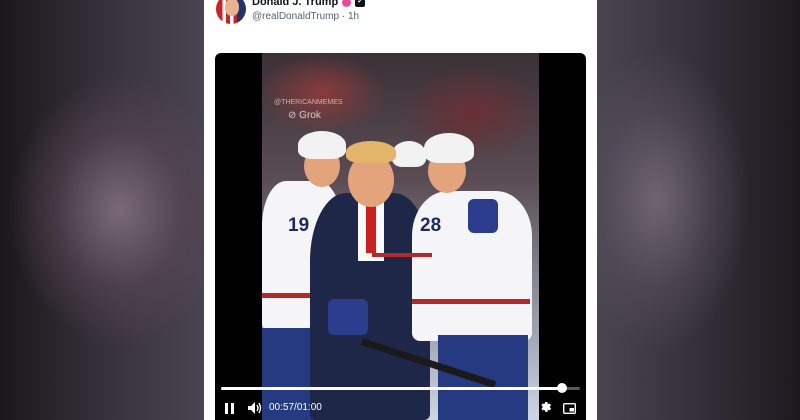 The image size is (800, 420). What do you see at coordinates (371, 228) in the screenshot?
I see `center-figure-tie` at bounding box center [371, 228].